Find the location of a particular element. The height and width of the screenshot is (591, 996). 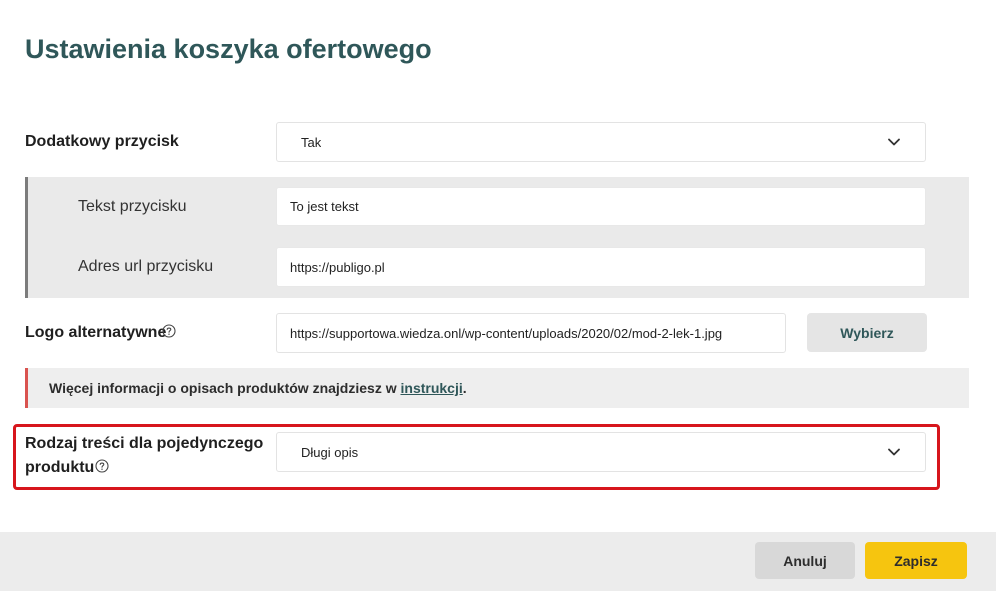

button-text-label: Tekst przycisku is located at coordinates (132, 206).